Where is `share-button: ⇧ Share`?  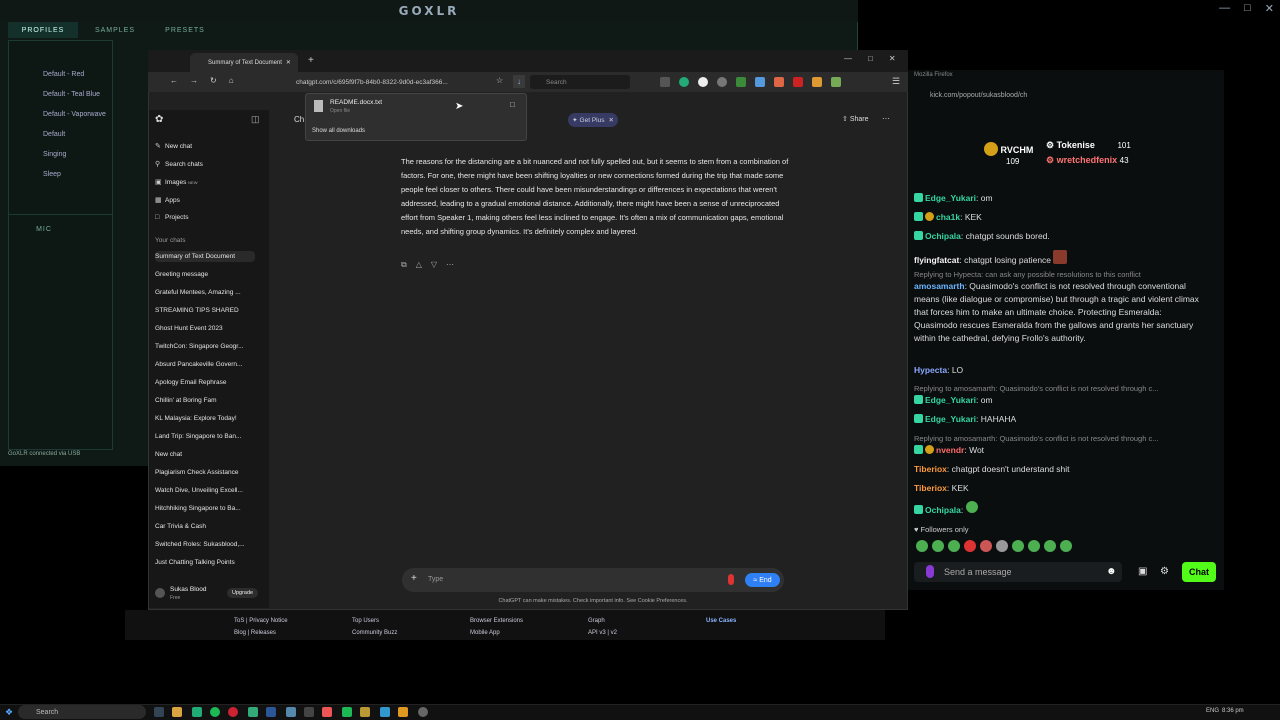
share-button: ⇧ Share is located at coordinates (855, 119).